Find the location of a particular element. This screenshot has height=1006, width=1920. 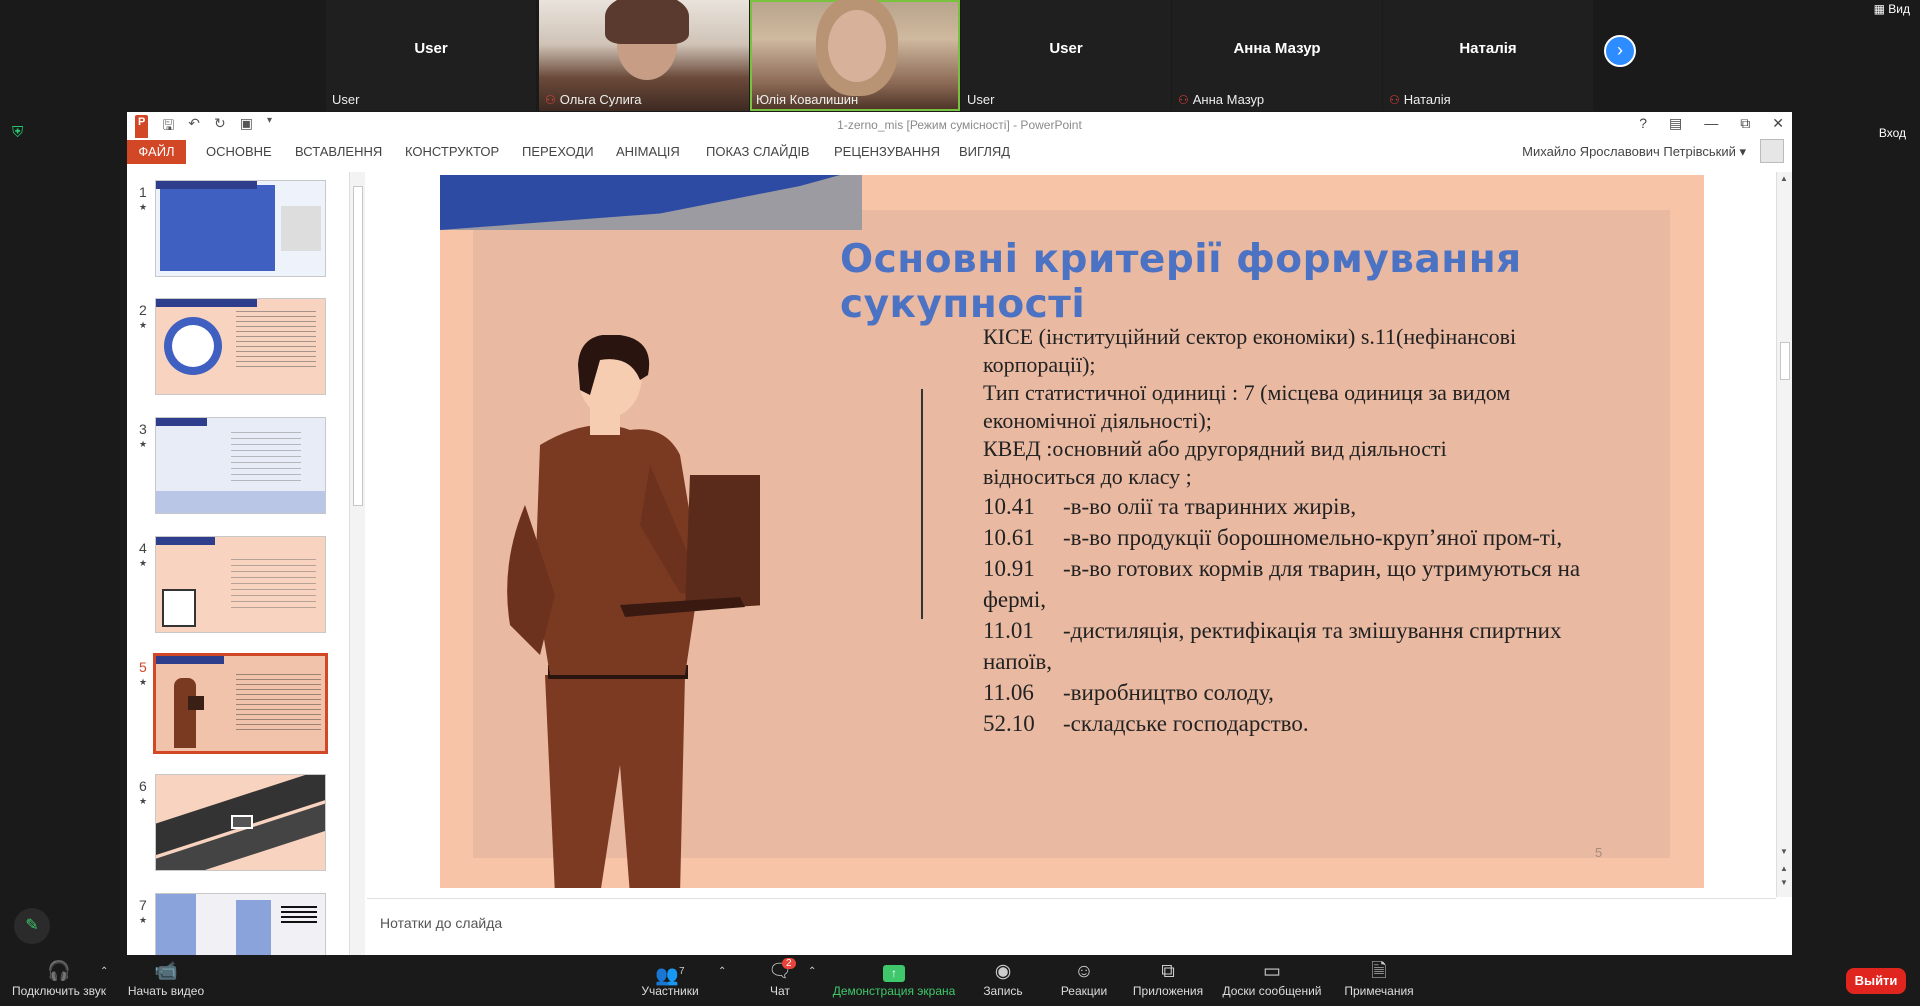

tab-transitions: ПЕРЕХОДИ is located at coordinates (558, 151).